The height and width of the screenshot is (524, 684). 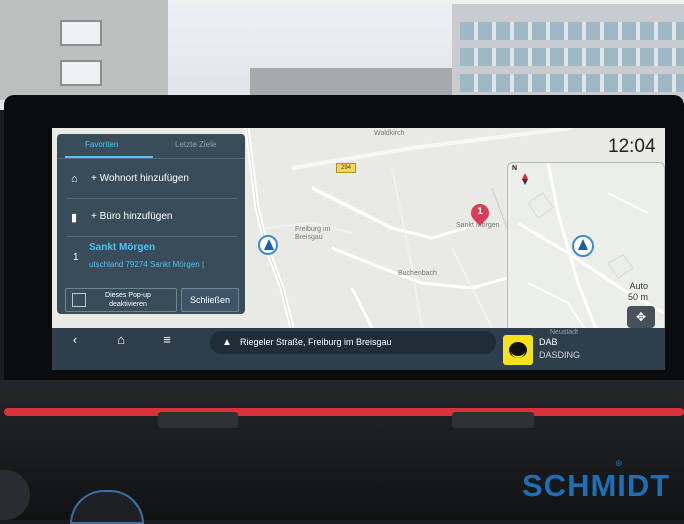 I want to click on add-office-button: ▮ + Büro hinzufügen, so click(x=151, y=217).